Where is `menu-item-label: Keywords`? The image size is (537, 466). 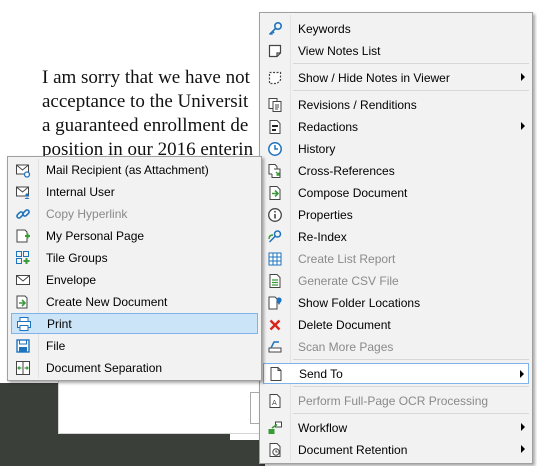 menu-item-label: Keywords is located at coordinates (324, 28).